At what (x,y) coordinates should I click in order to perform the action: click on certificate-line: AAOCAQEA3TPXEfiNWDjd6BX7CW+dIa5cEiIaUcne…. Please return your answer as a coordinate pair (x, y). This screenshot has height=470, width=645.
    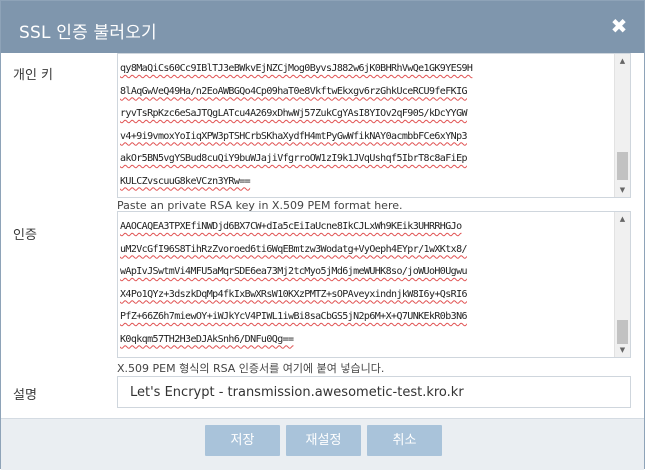
    Looking at the image, I should click on (291, 226).